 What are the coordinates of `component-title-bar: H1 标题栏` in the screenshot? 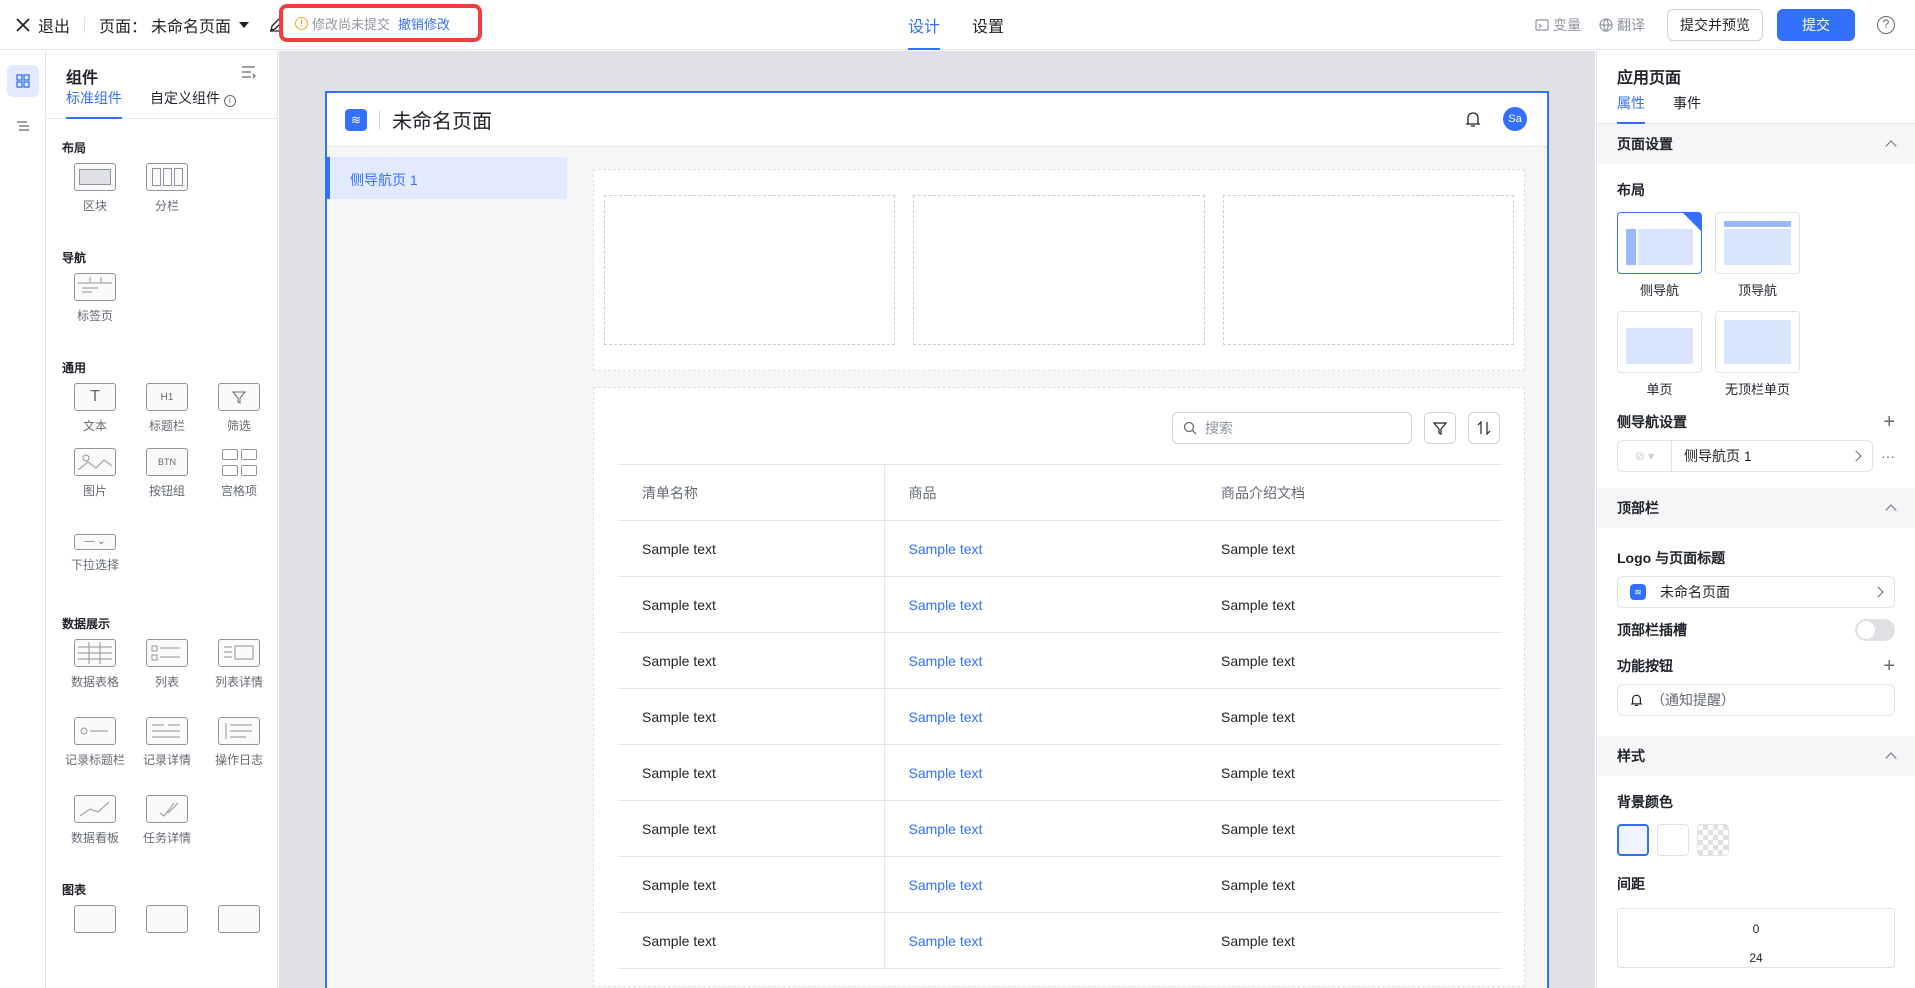 It's located at (167, 415).